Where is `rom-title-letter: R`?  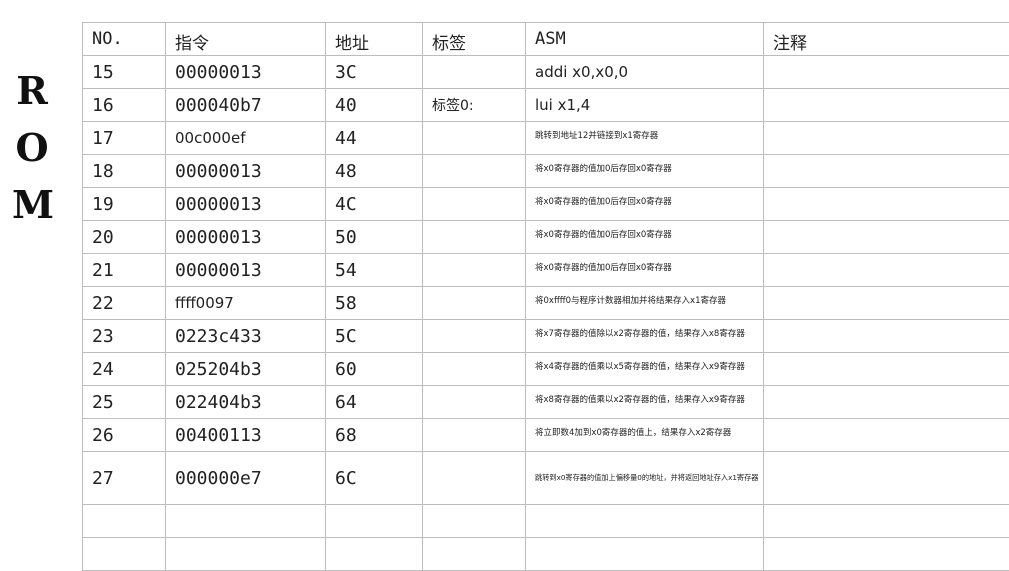
rom-title-letter: R is located at coordinates (32, 90).